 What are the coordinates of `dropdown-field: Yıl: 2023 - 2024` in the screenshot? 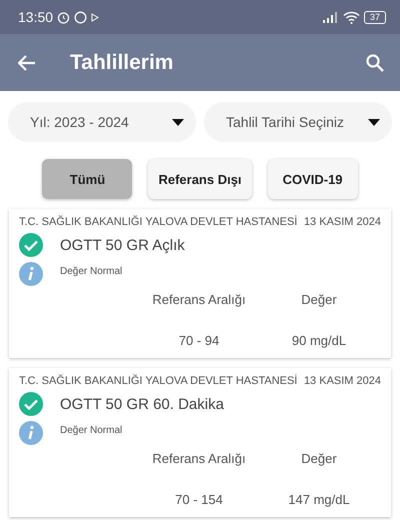 It's located at (102, 122).